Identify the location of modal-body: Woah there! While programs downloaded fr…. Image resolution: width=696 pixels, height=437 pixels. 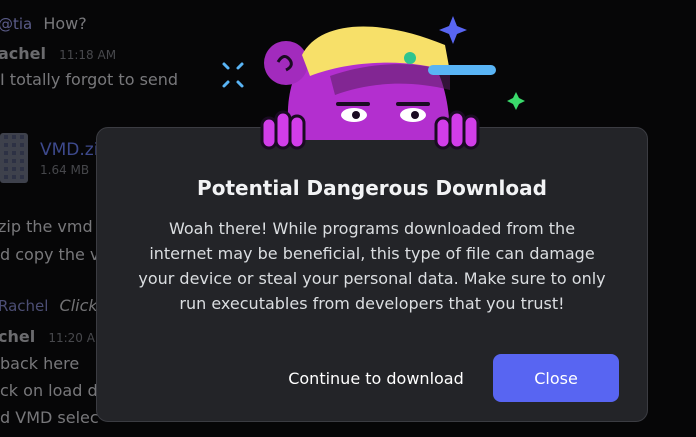
(372, 266).